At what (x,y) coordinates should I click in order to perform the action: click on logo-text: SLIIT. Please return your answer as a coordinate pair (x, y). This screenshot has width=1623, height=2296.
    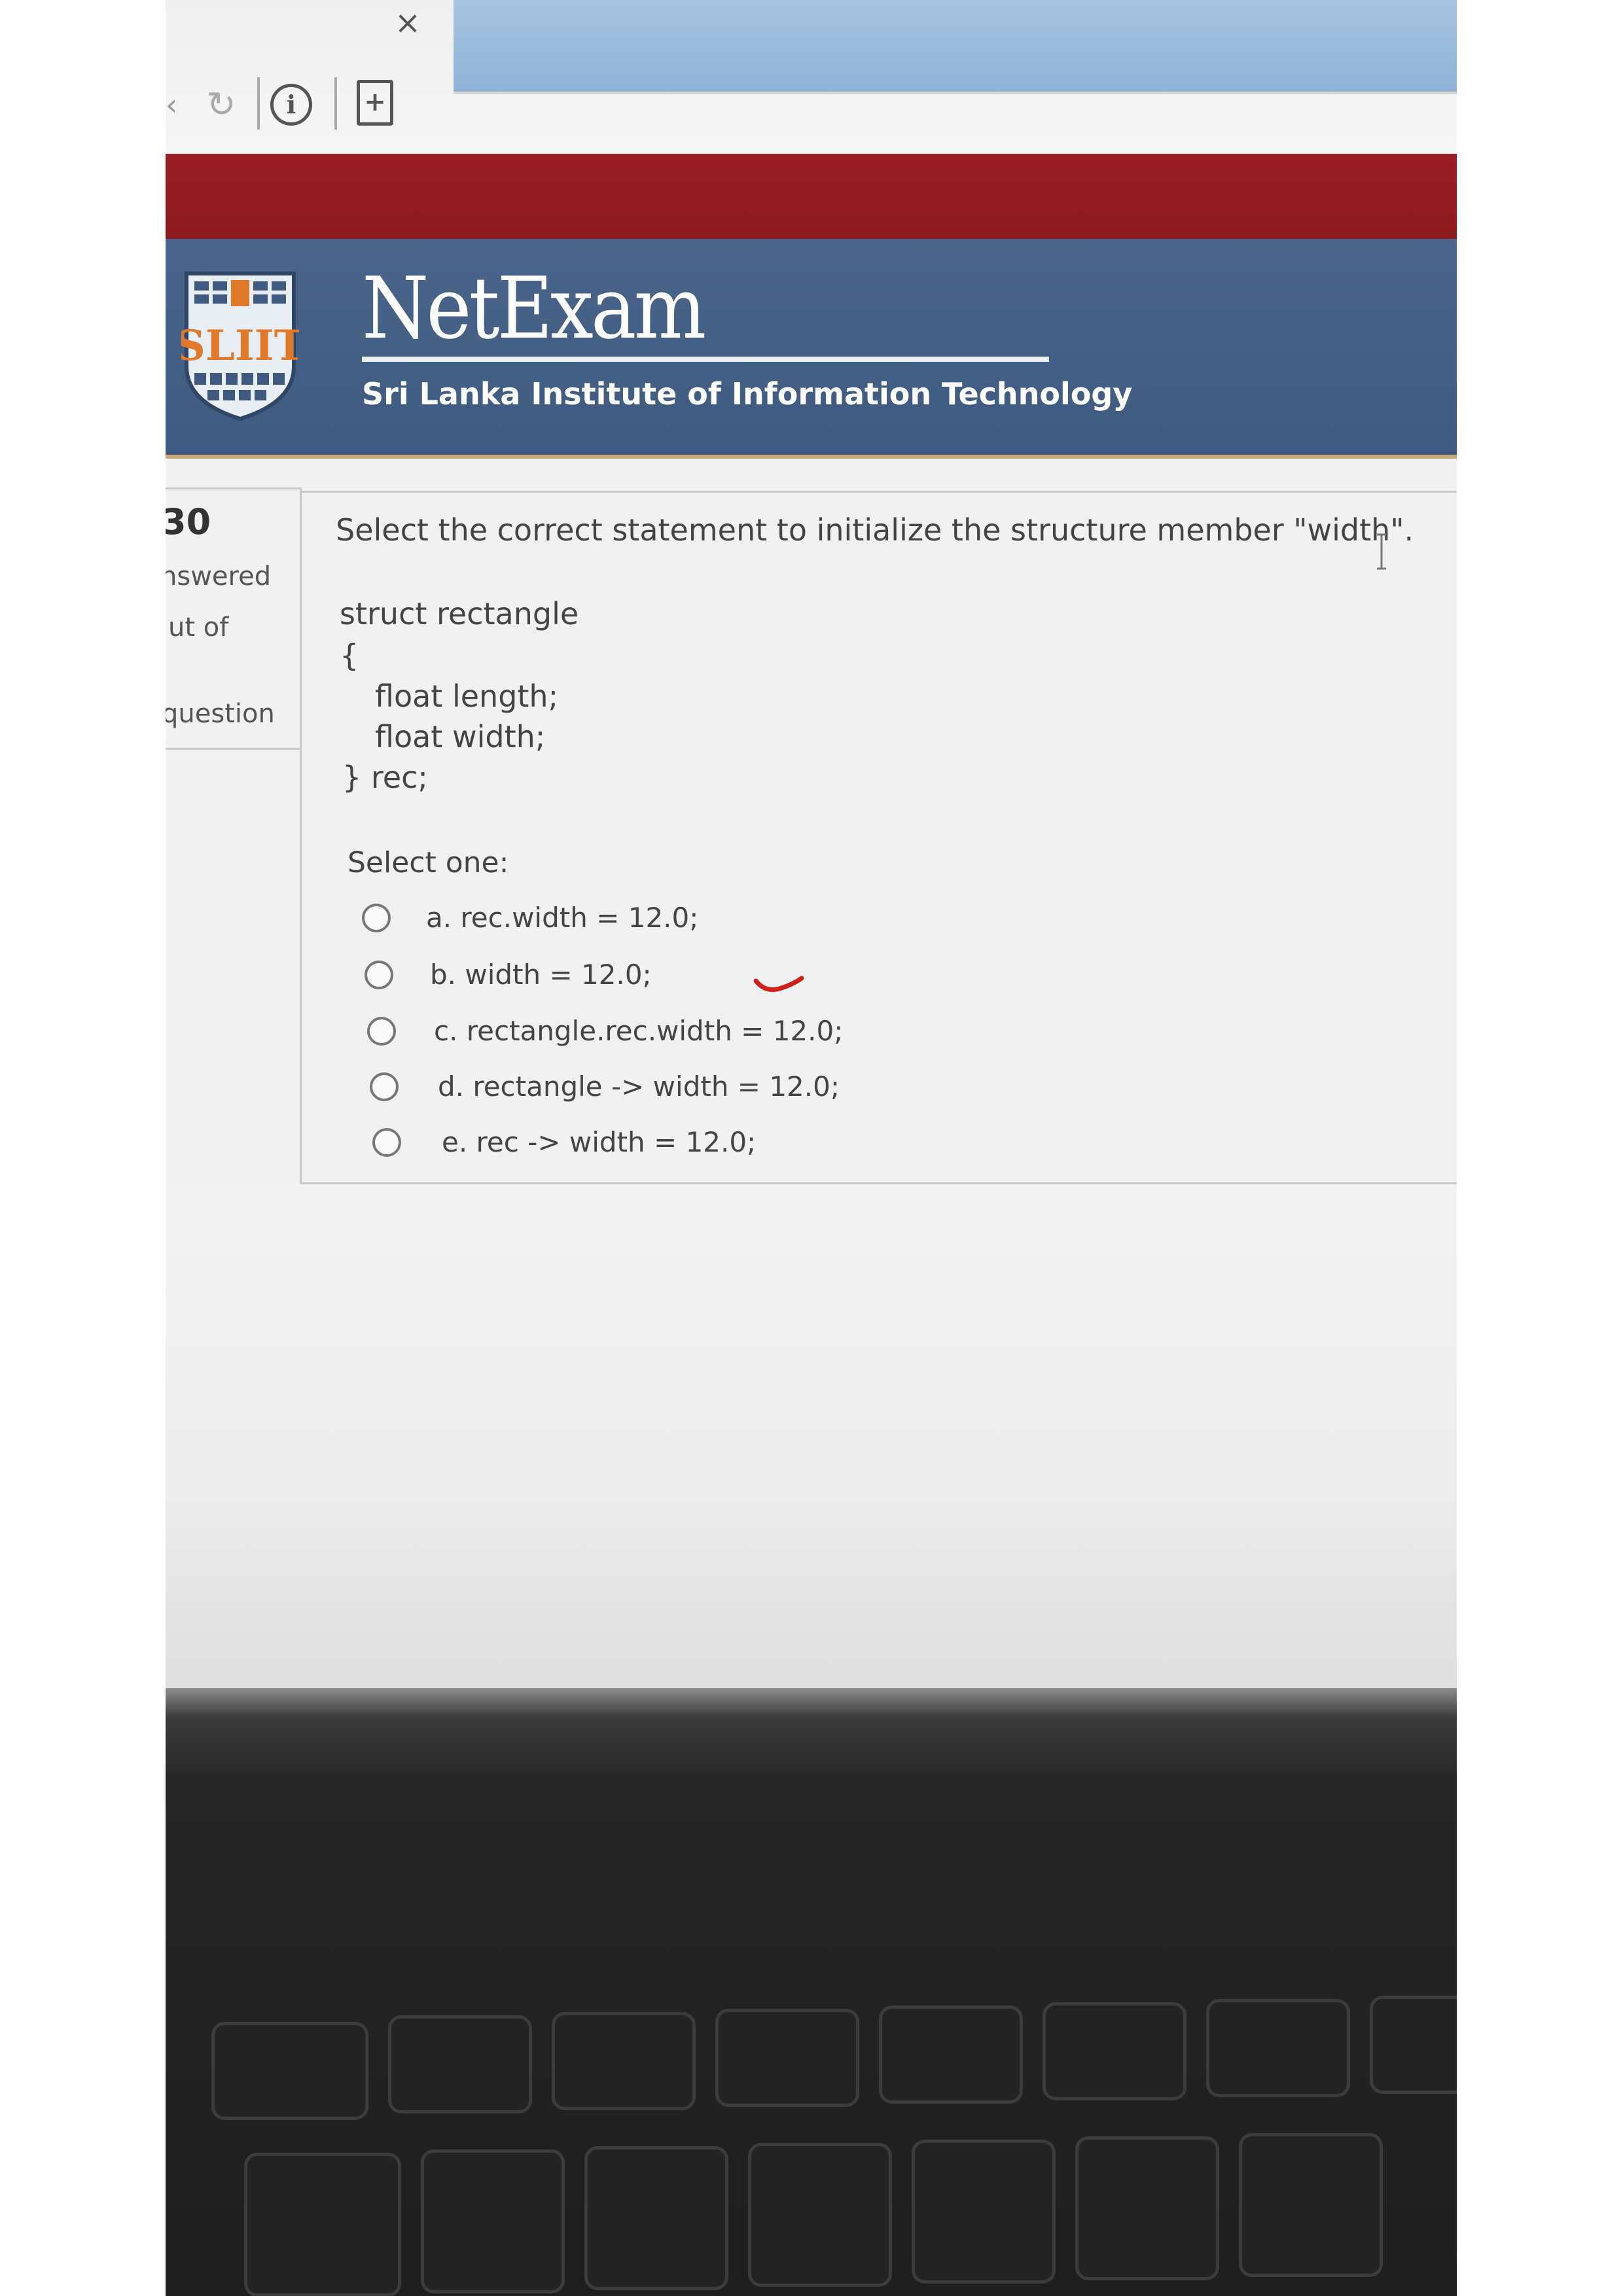
    Looking at the image, I should click on (240, 345).